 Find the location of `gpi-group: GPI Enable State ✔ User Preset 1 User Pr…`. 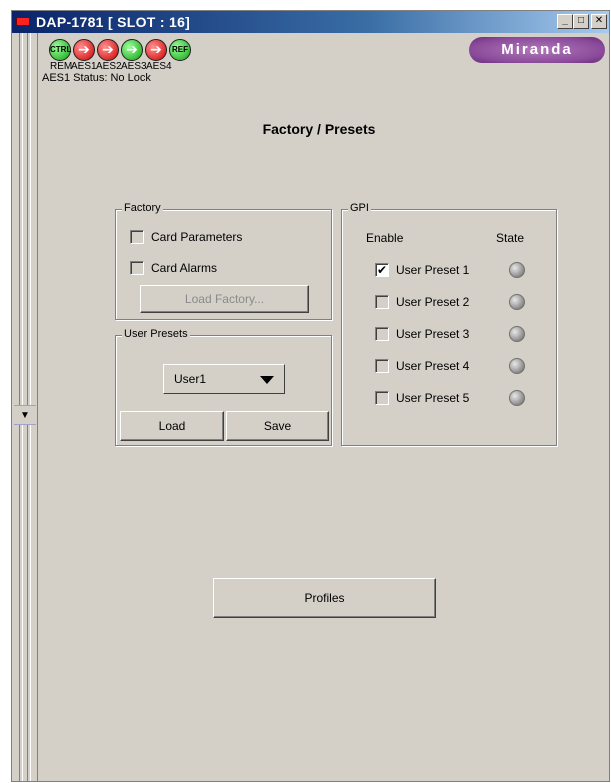

gpi-group: GPI Enable State ✔ User Preset 1 User Pr… is located at coordinates (449, 324).